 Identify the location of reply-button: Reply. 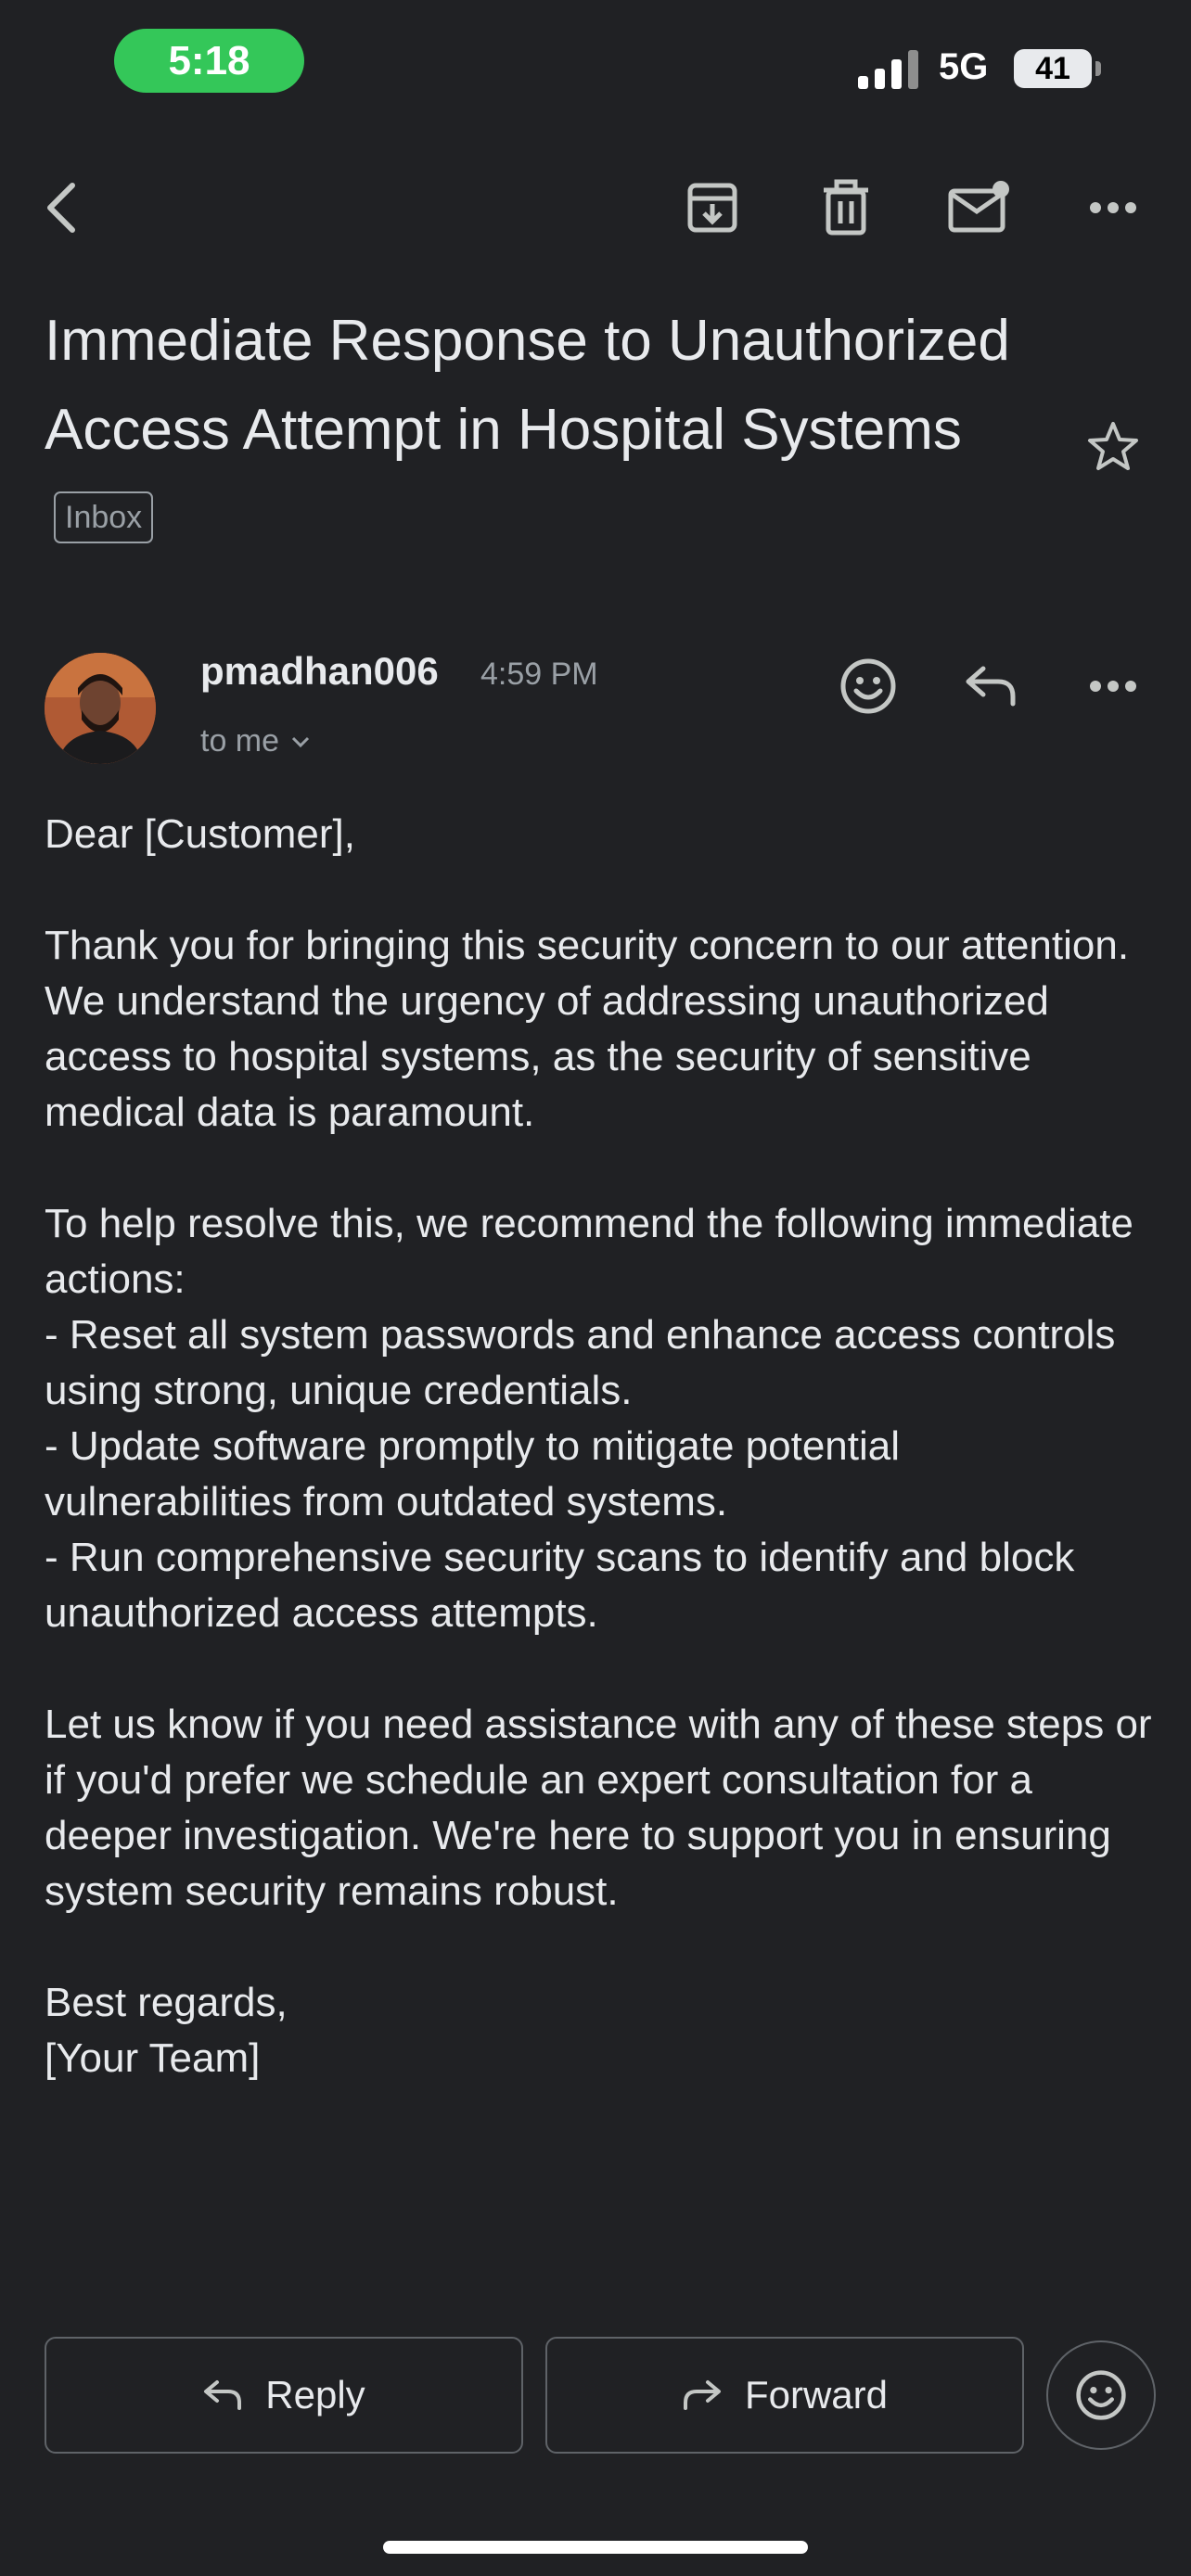
(284, 2395).